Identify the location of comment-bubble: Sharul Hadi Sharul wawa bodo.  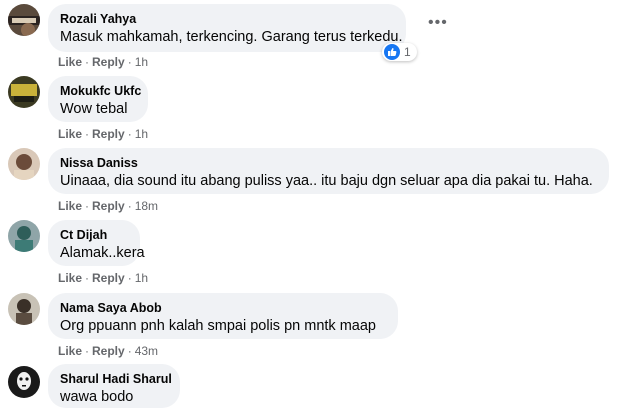
(114, 386).